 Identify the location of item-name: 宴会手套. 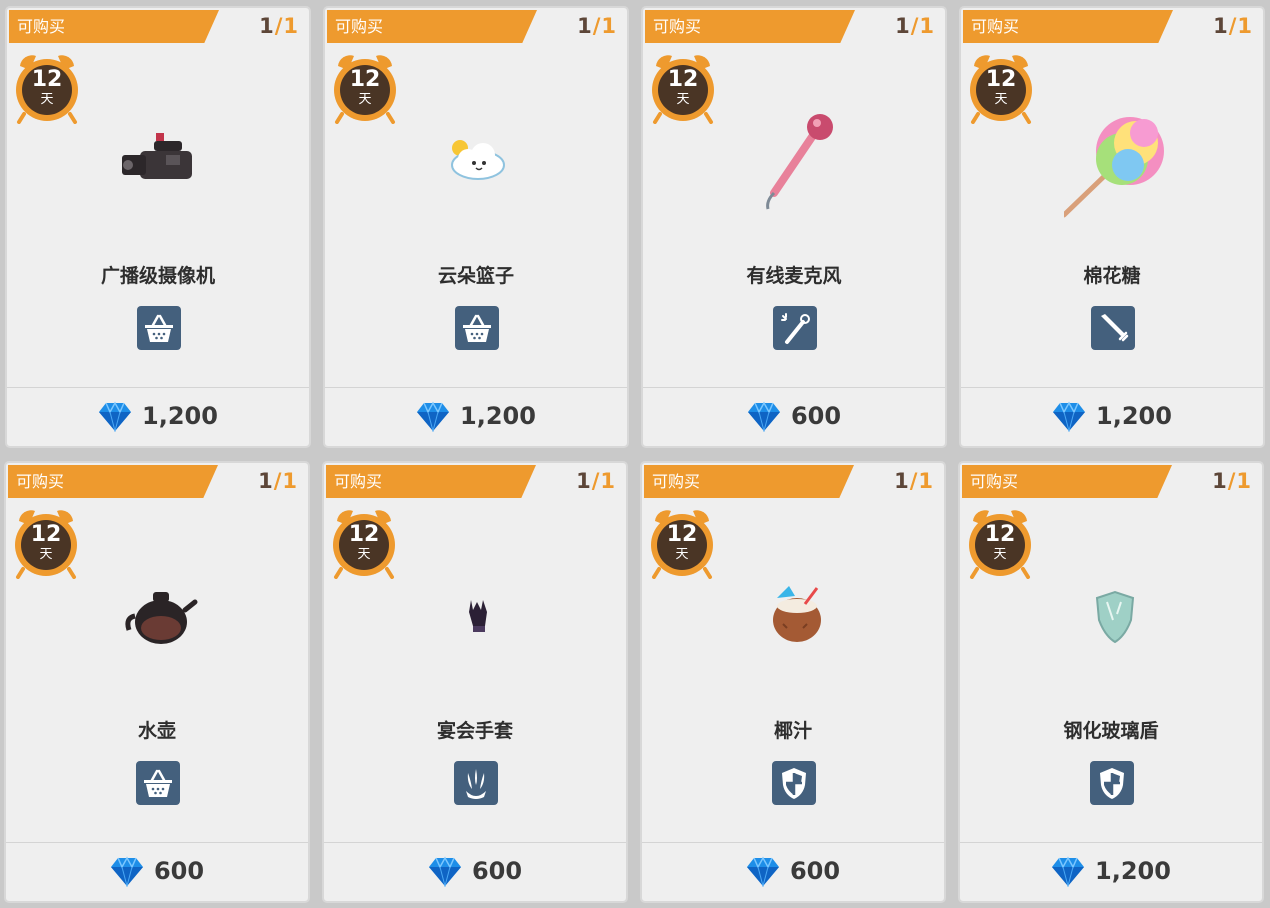
(474, 731).